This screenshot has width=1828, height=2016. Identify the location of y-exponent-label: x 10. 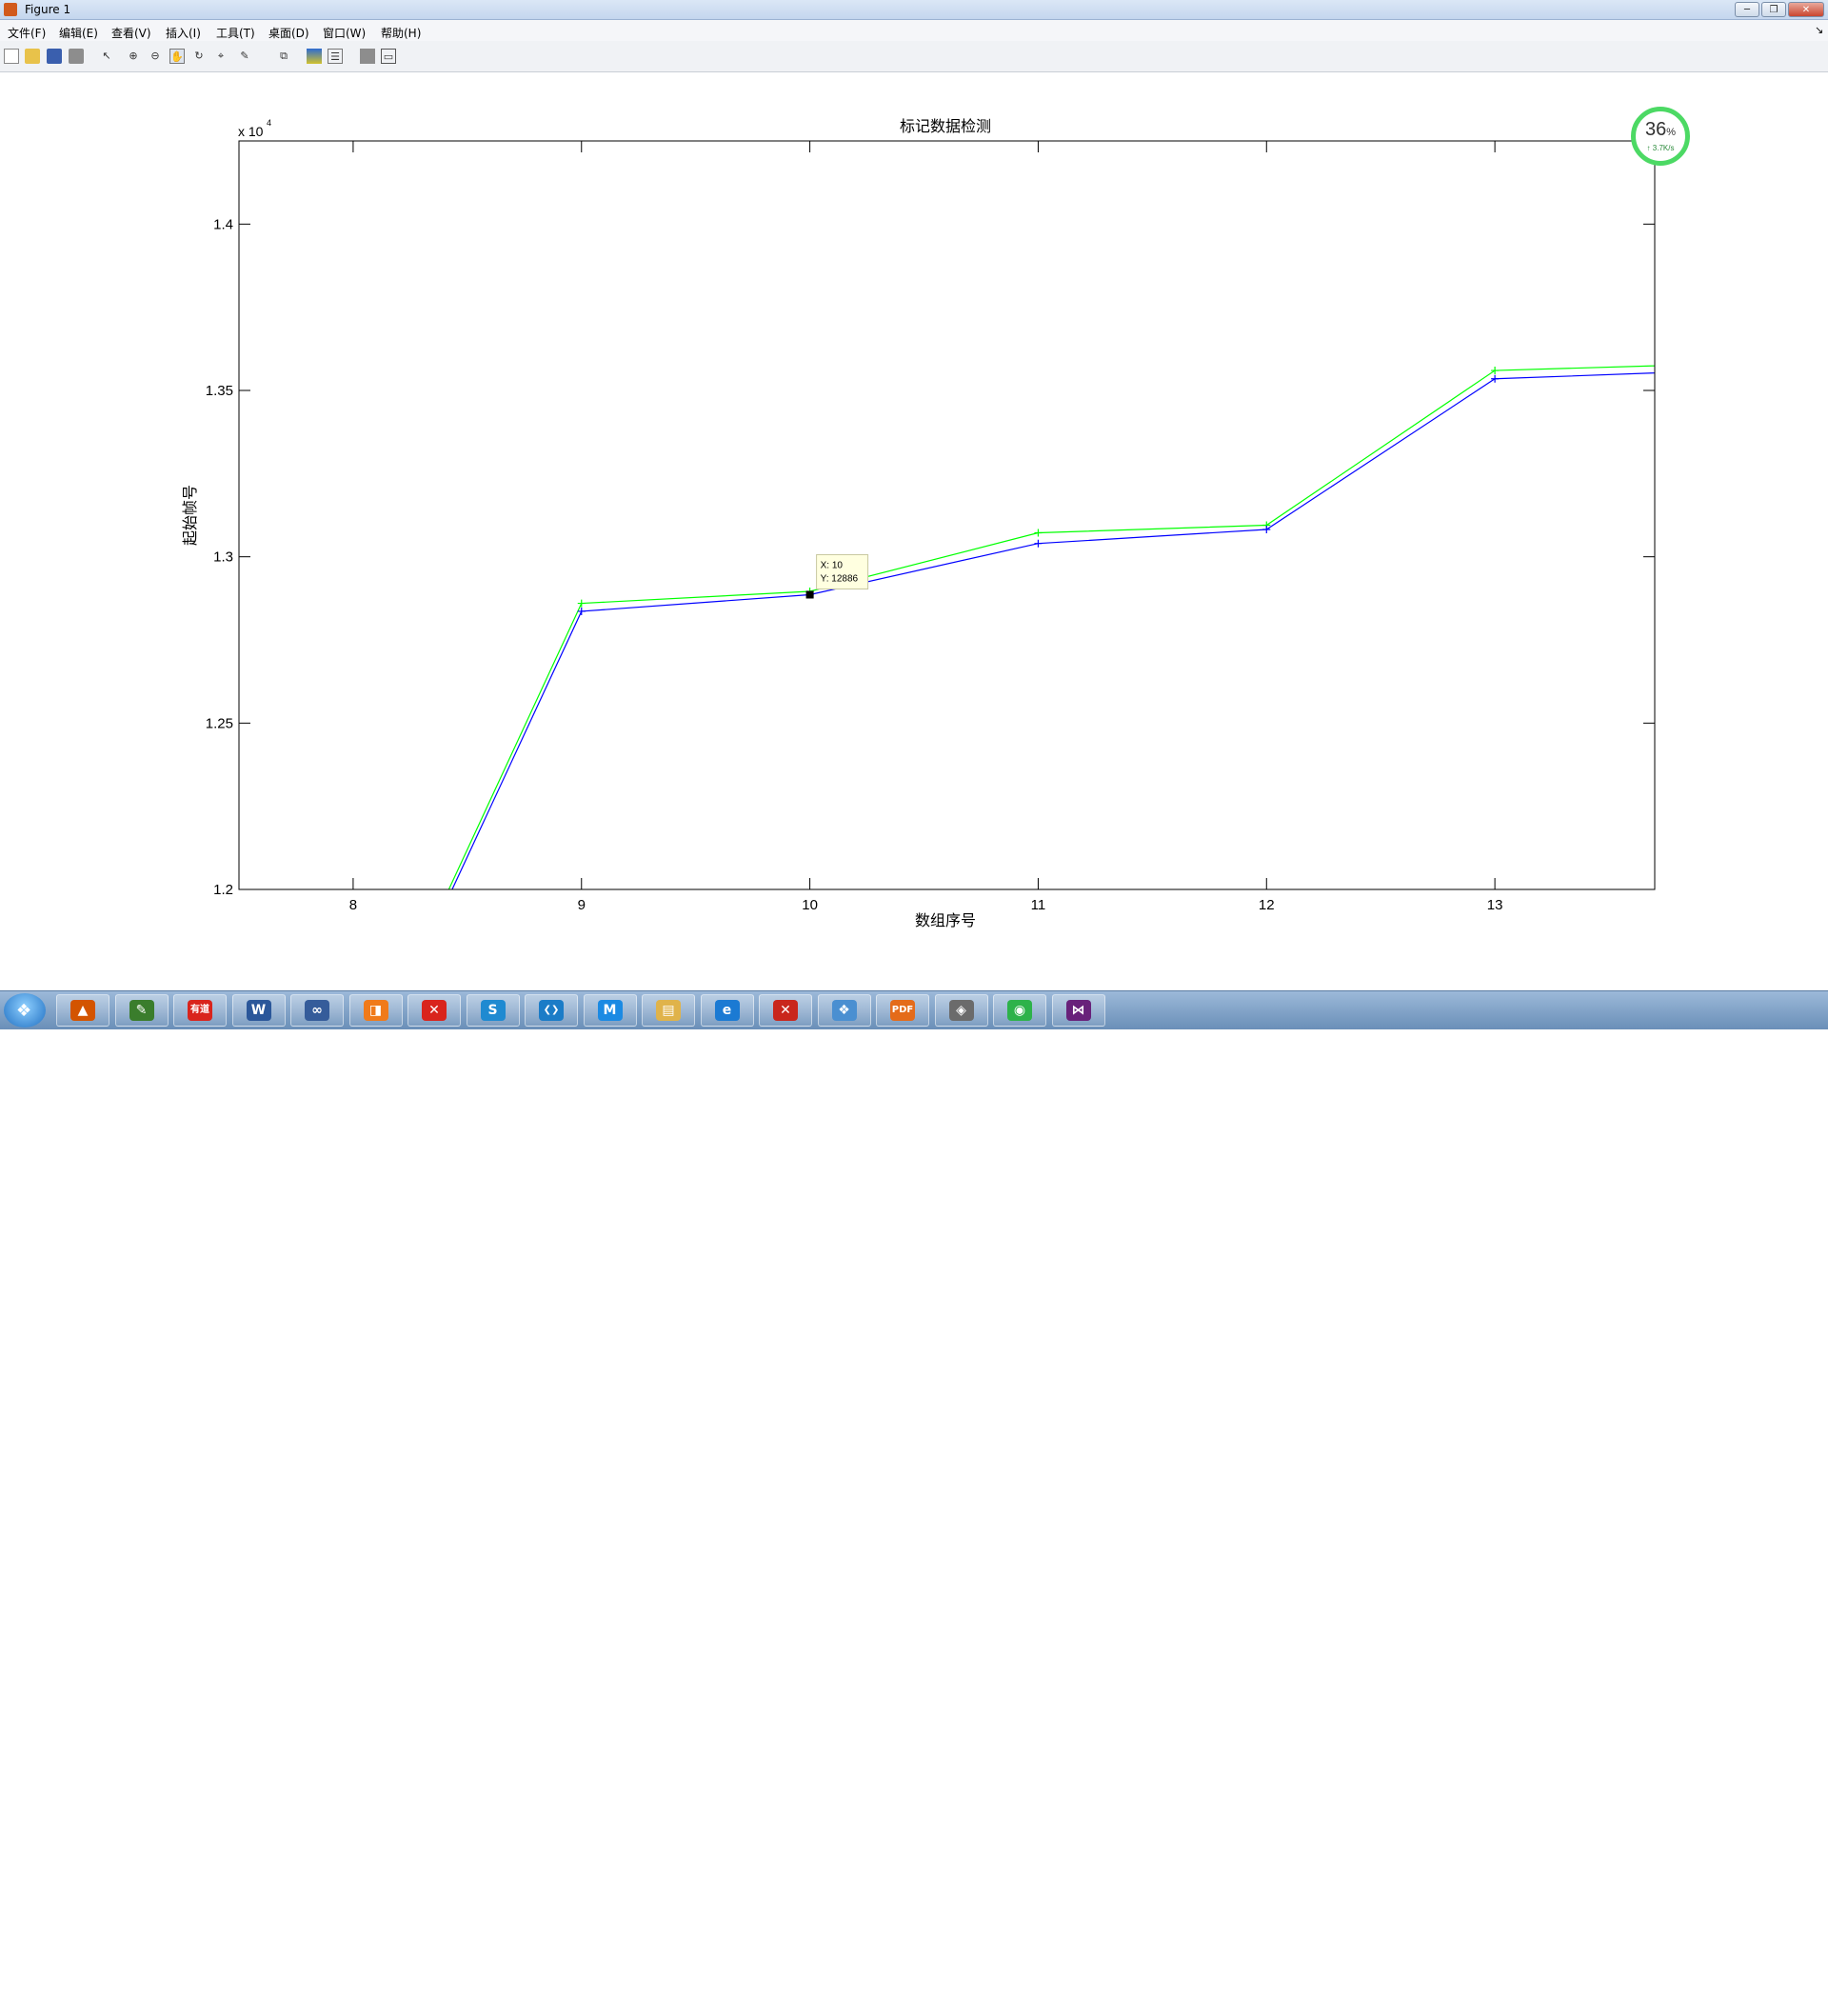
(251, 131).